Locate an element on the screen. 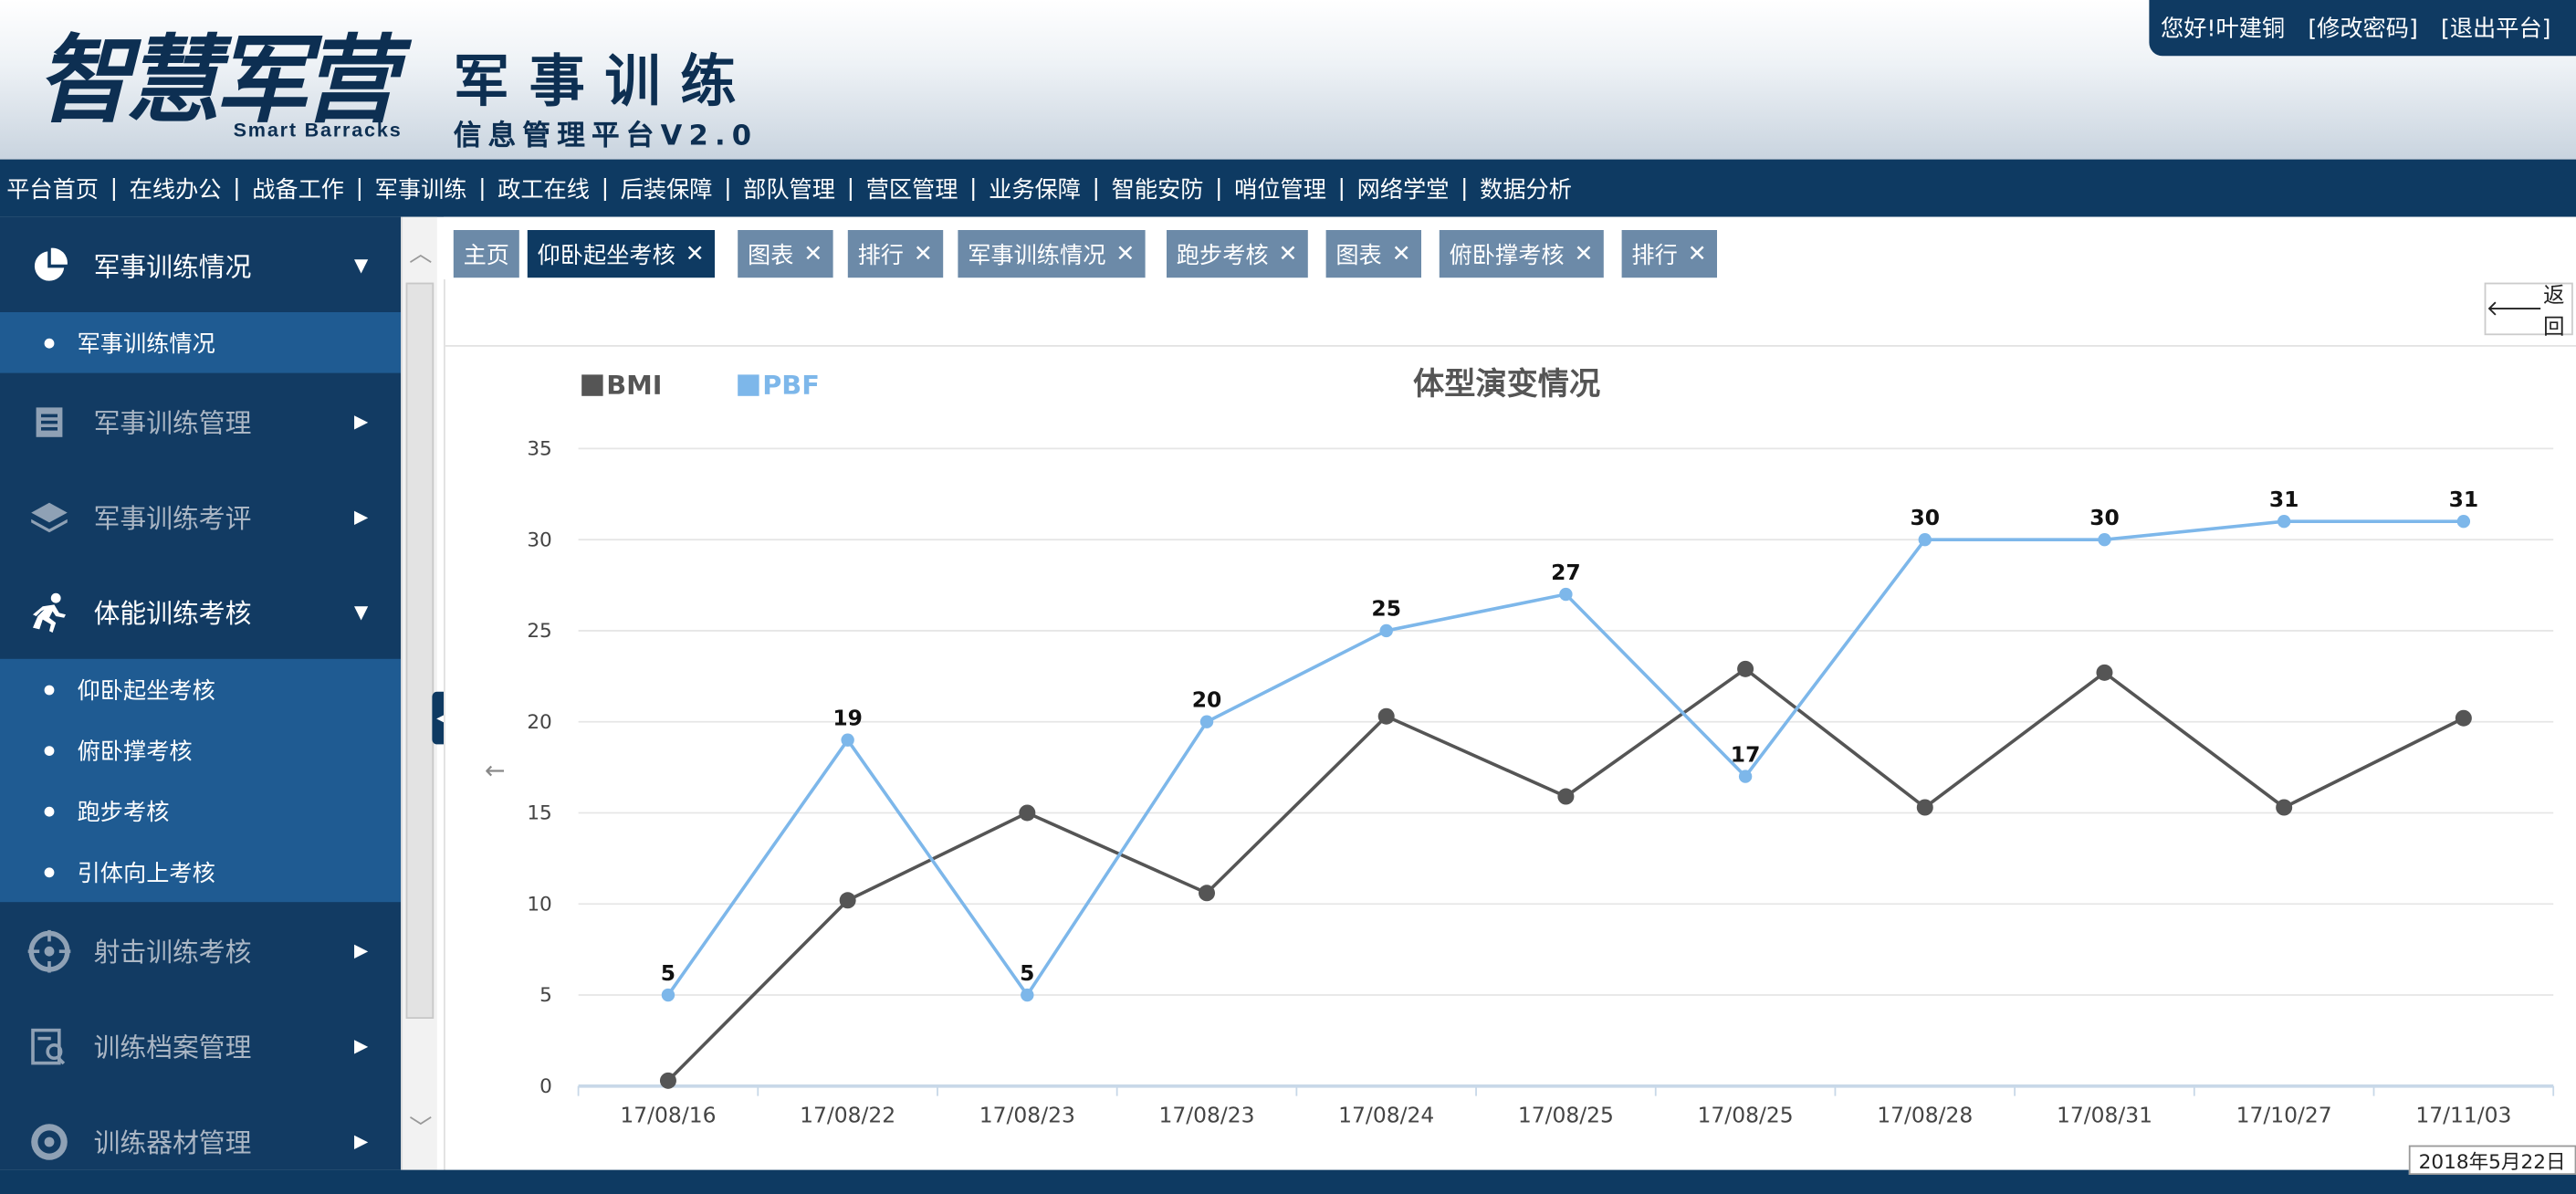 The image size is (2576, 1194). nav-item: 战备工作 is located at coordinates (298, 188).